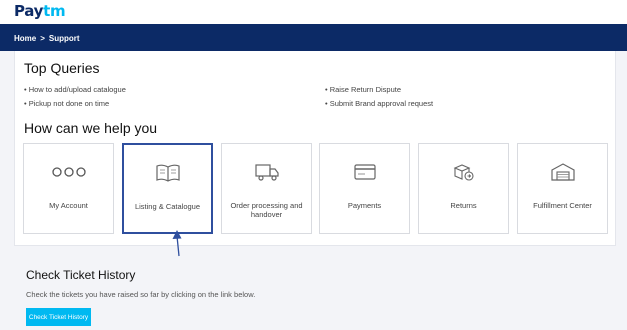  What do you see at coordinates (364, 188) in the screenshot?
I see `card-payments: Payments` at bounding box center [364, 188].